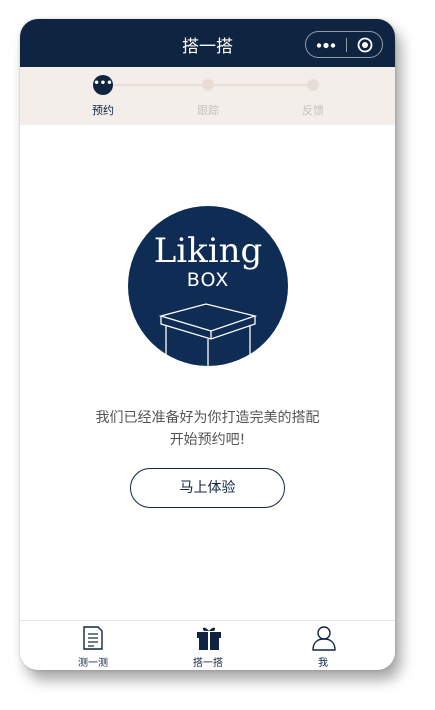  What do you see at coordinates (326, 45) in the screenshot?
I see `more-dots-icon` at bounding box center [326, 45].